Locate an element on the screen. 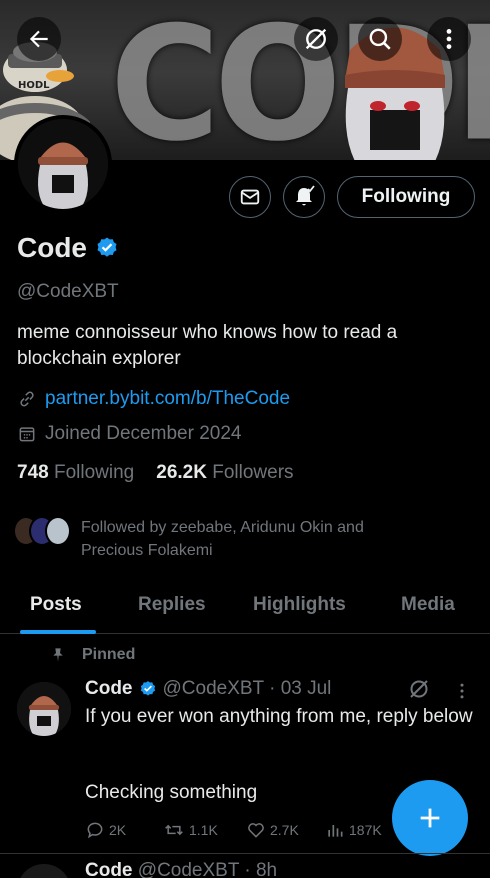 Image resolution: width=490 pixels, height=878 pixels. pinned-label: Pinned is located at coordinates (109, 654).